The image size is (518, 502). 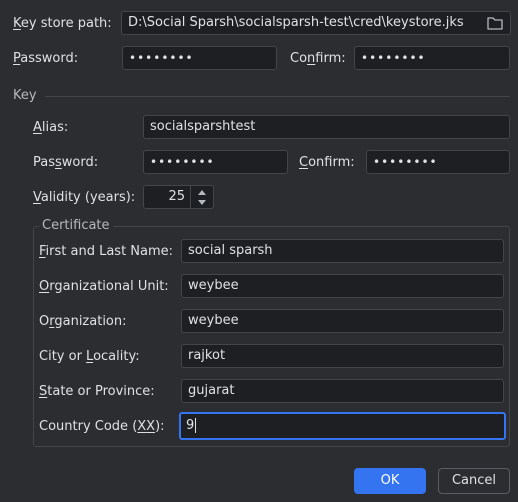 What do you see at coordinates (211, 390) in the screenshot?
I see `state-value: gujarat` at bounding box center [211, 390].